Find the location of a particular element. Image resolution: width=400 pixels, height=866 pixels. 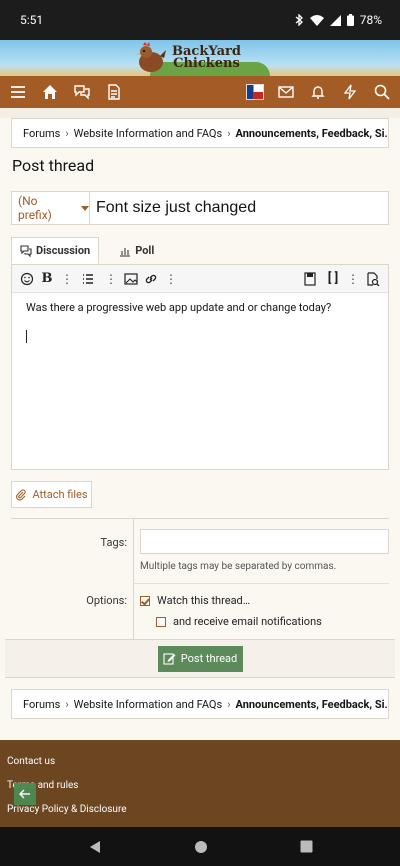

form-row-divider is located at coordinates (261, 583).